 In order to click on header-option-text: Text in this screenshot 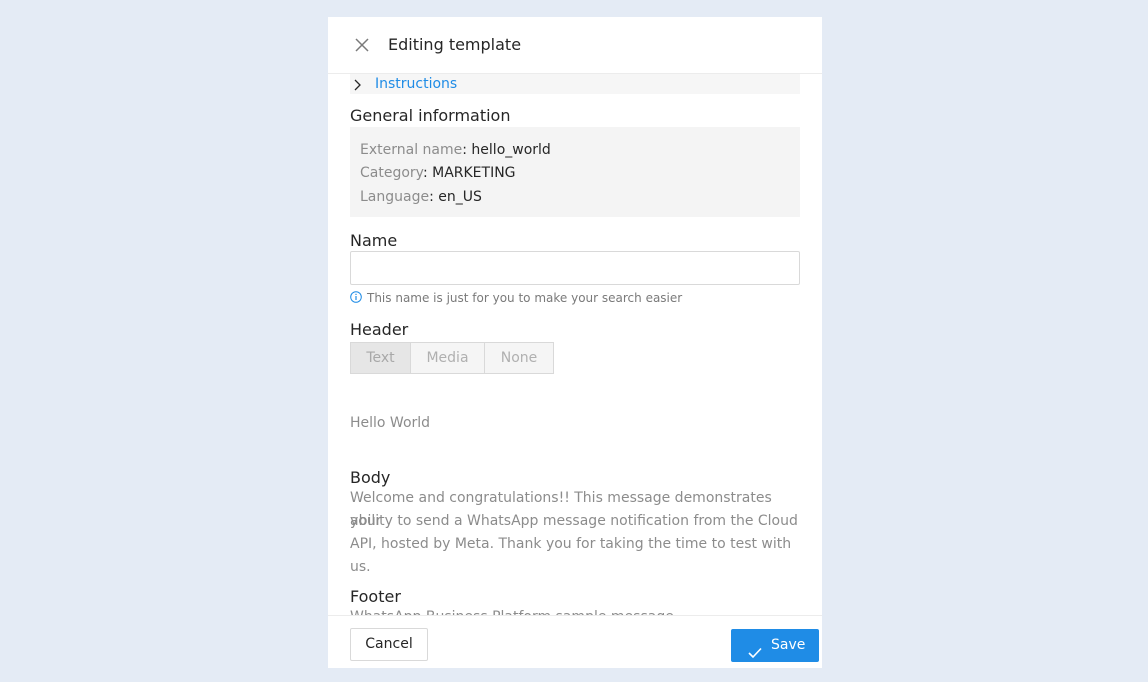, I will do `click(380, 358)`.